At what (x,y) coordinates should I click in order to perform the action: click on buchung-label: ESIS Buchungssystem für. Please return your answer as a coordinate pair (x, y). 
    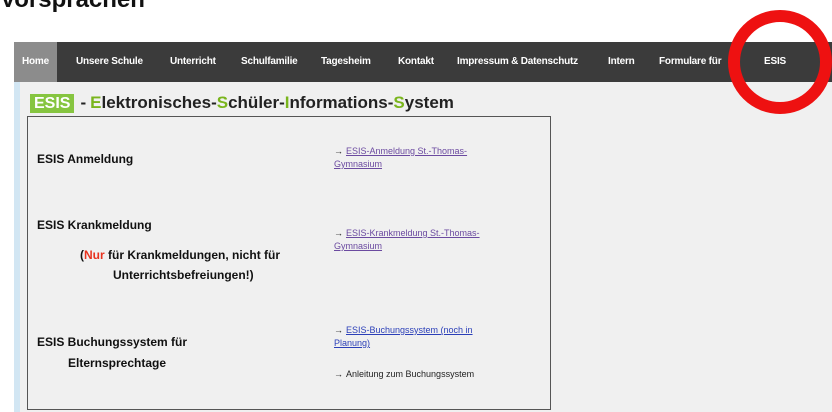
    Looking at the image, I should click on (112, 342).